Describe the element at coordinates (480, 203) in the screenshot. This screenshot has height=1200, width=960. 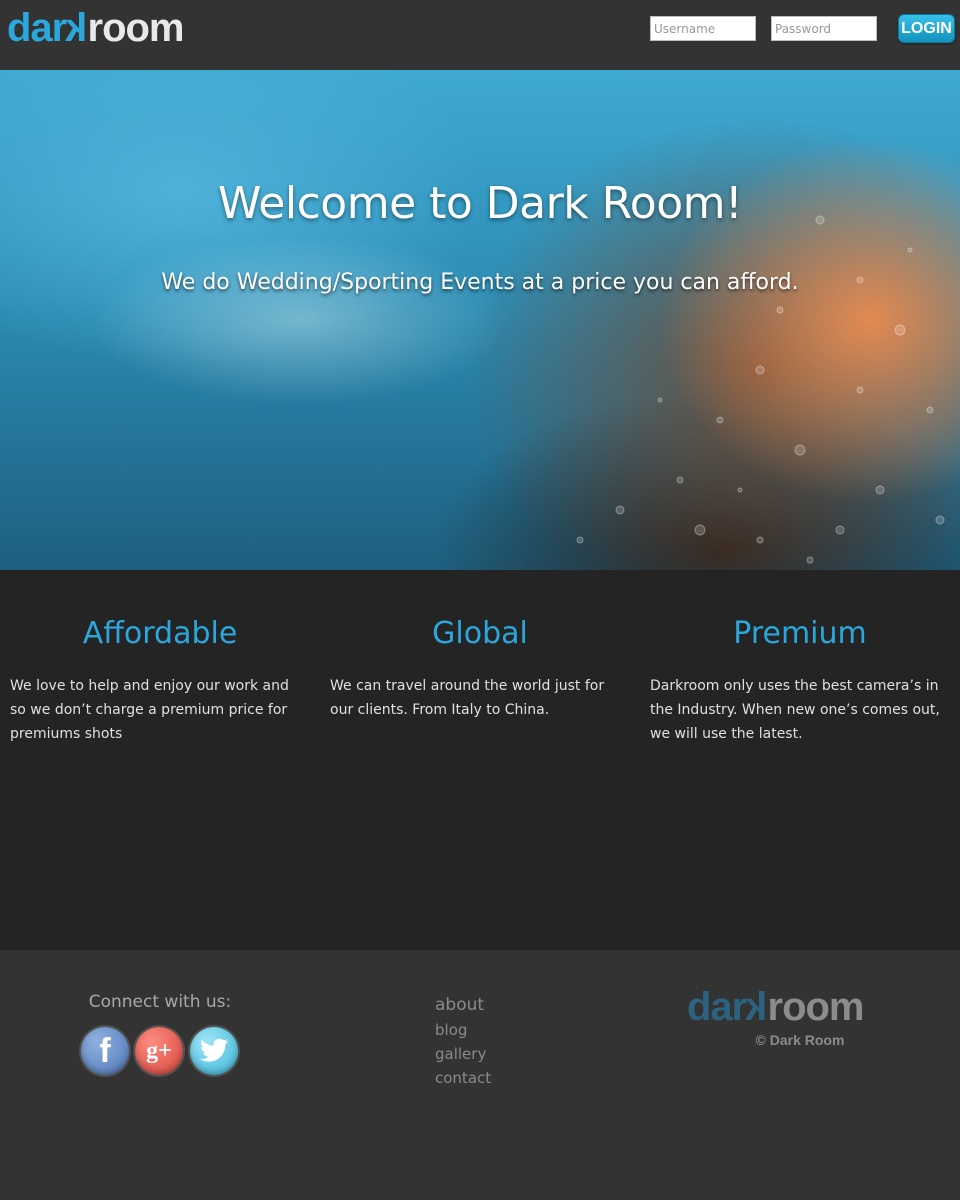
I see `hero-title: Welcome to Dark Room!` at that location.